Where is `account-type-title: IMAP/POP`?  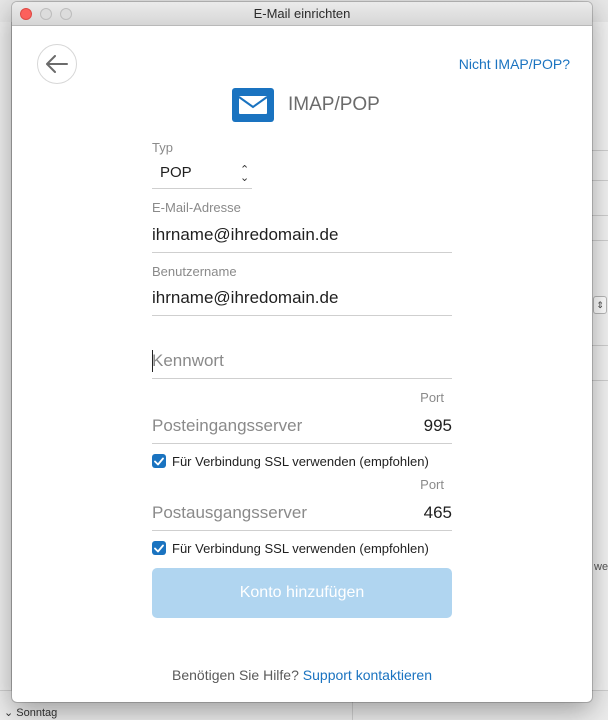 account-type-title: IMAP/POP is located at coordinates (334, 104).